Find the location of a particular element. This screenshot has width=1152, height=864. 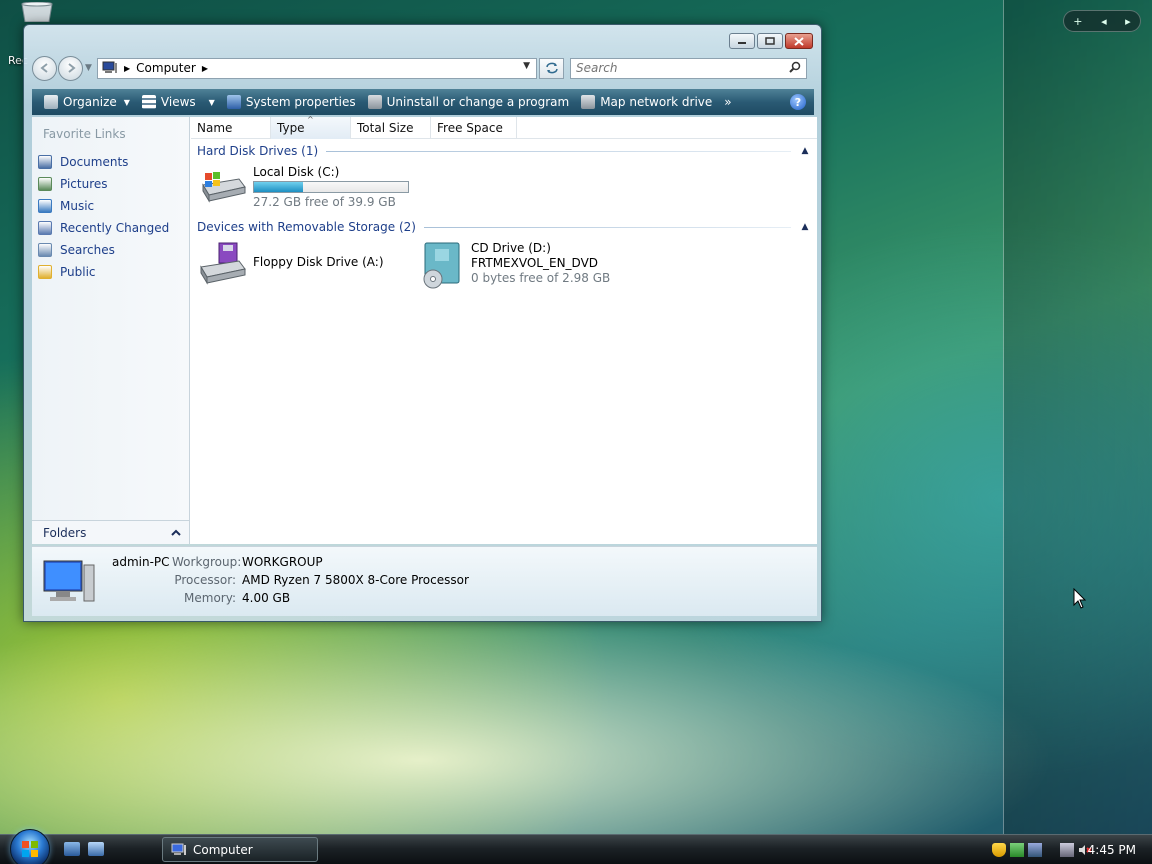

maximize-button is located at coordinates (770, 41).